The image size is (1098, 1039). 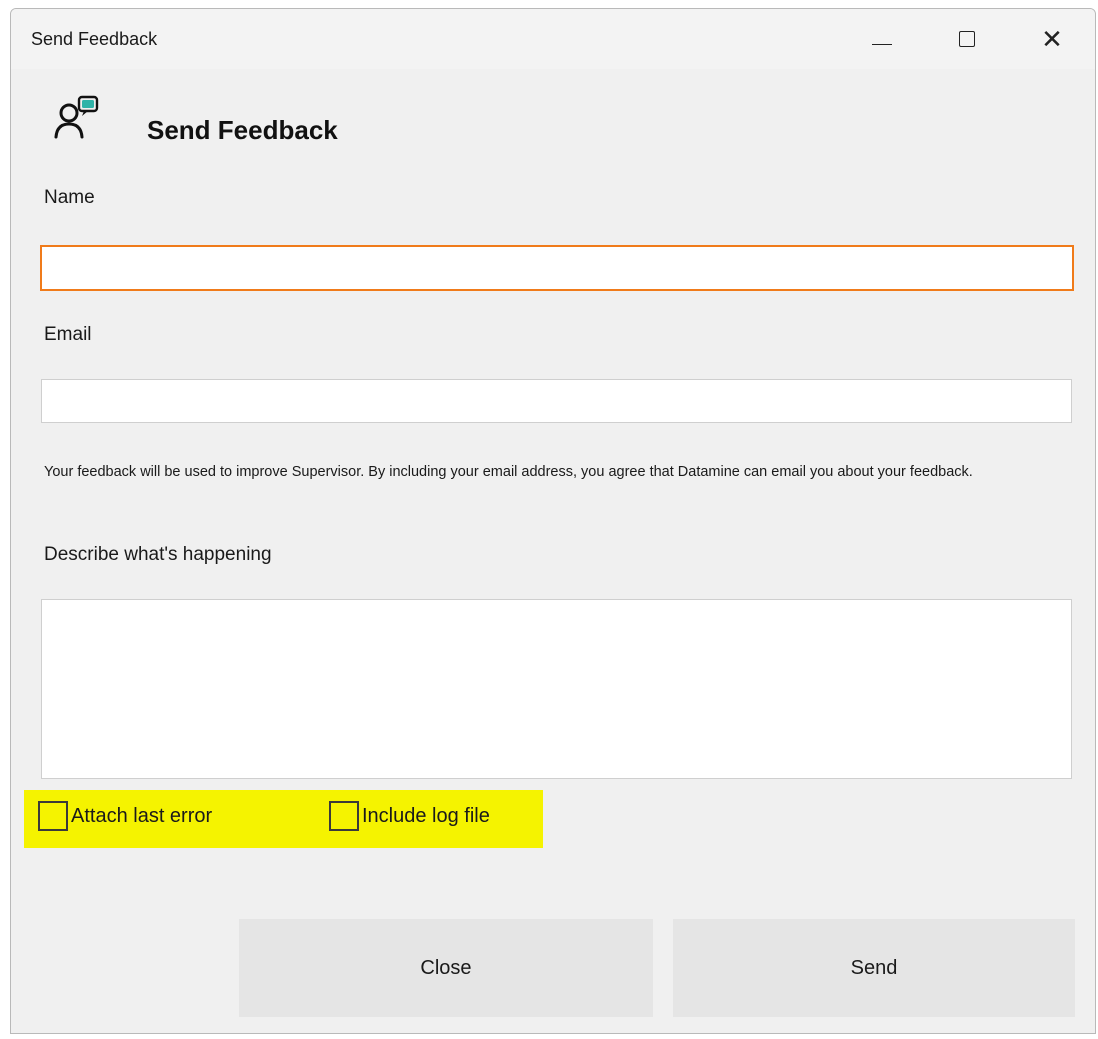 What do you see at coordinates (68, 334) in the screenshot?
I see `email-label: Email` at bounding box center [68, 334].